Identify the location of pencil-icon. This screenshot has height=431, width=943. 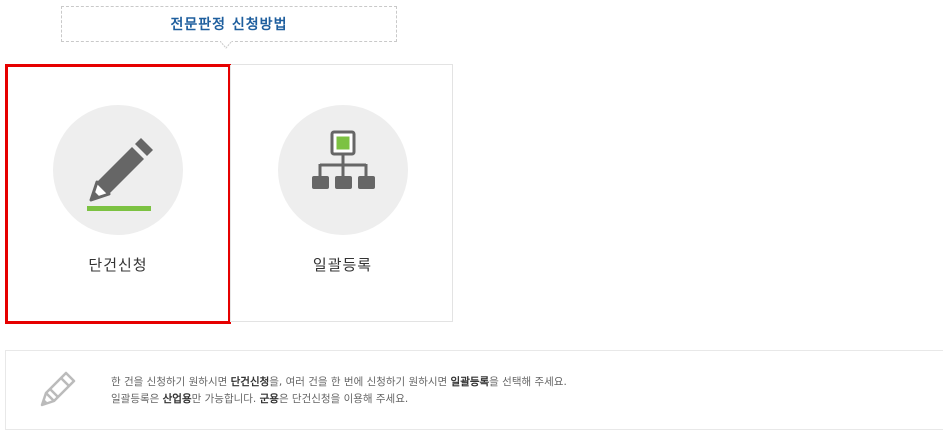
(120, 174).